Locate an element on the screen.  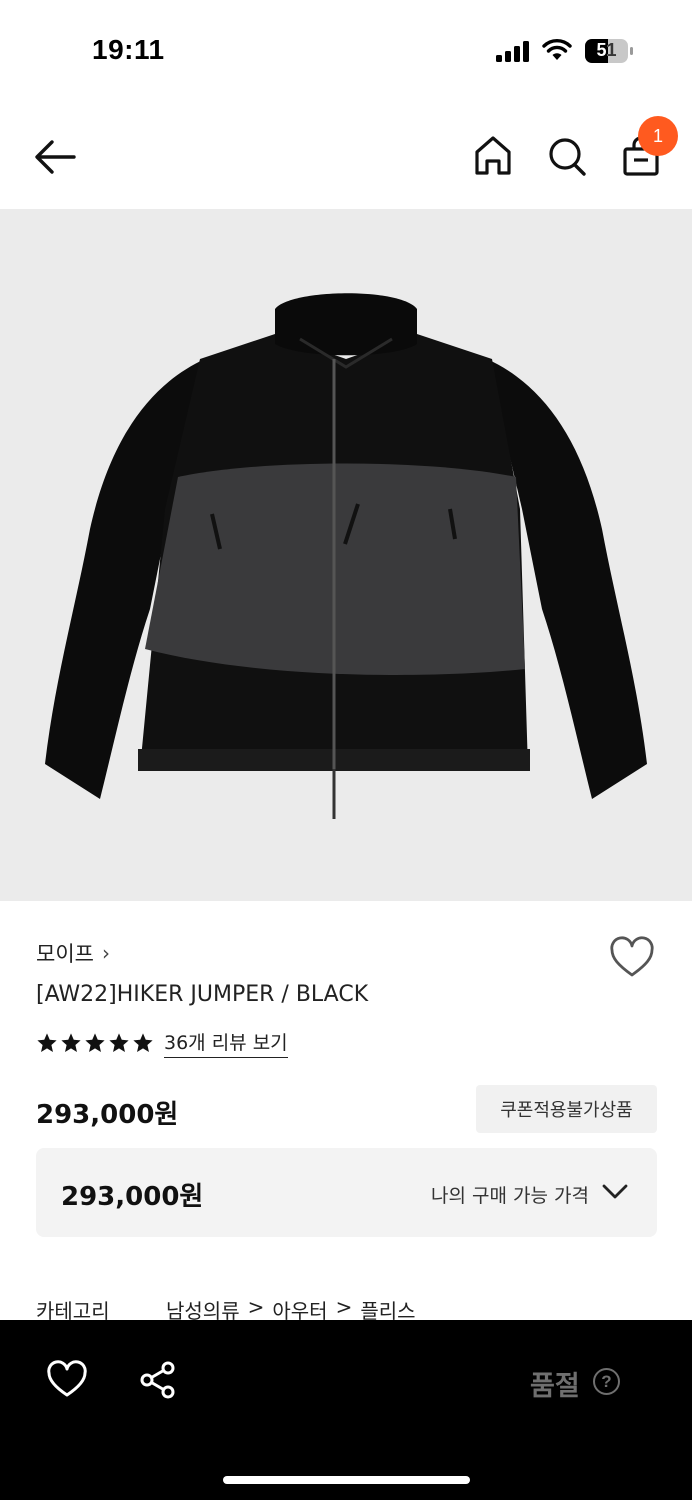
category-level-1: 남성의류 is located at coordinates (203, 1308).